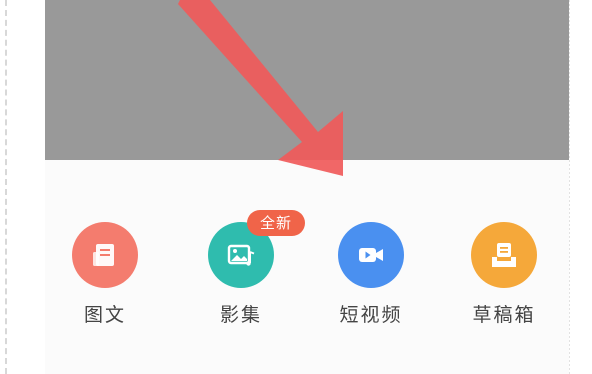  What do you see at coordinates (504, 315) in the screenshot?
I see `post-option-label: 草稿箱` at bounding box center [504, 315].